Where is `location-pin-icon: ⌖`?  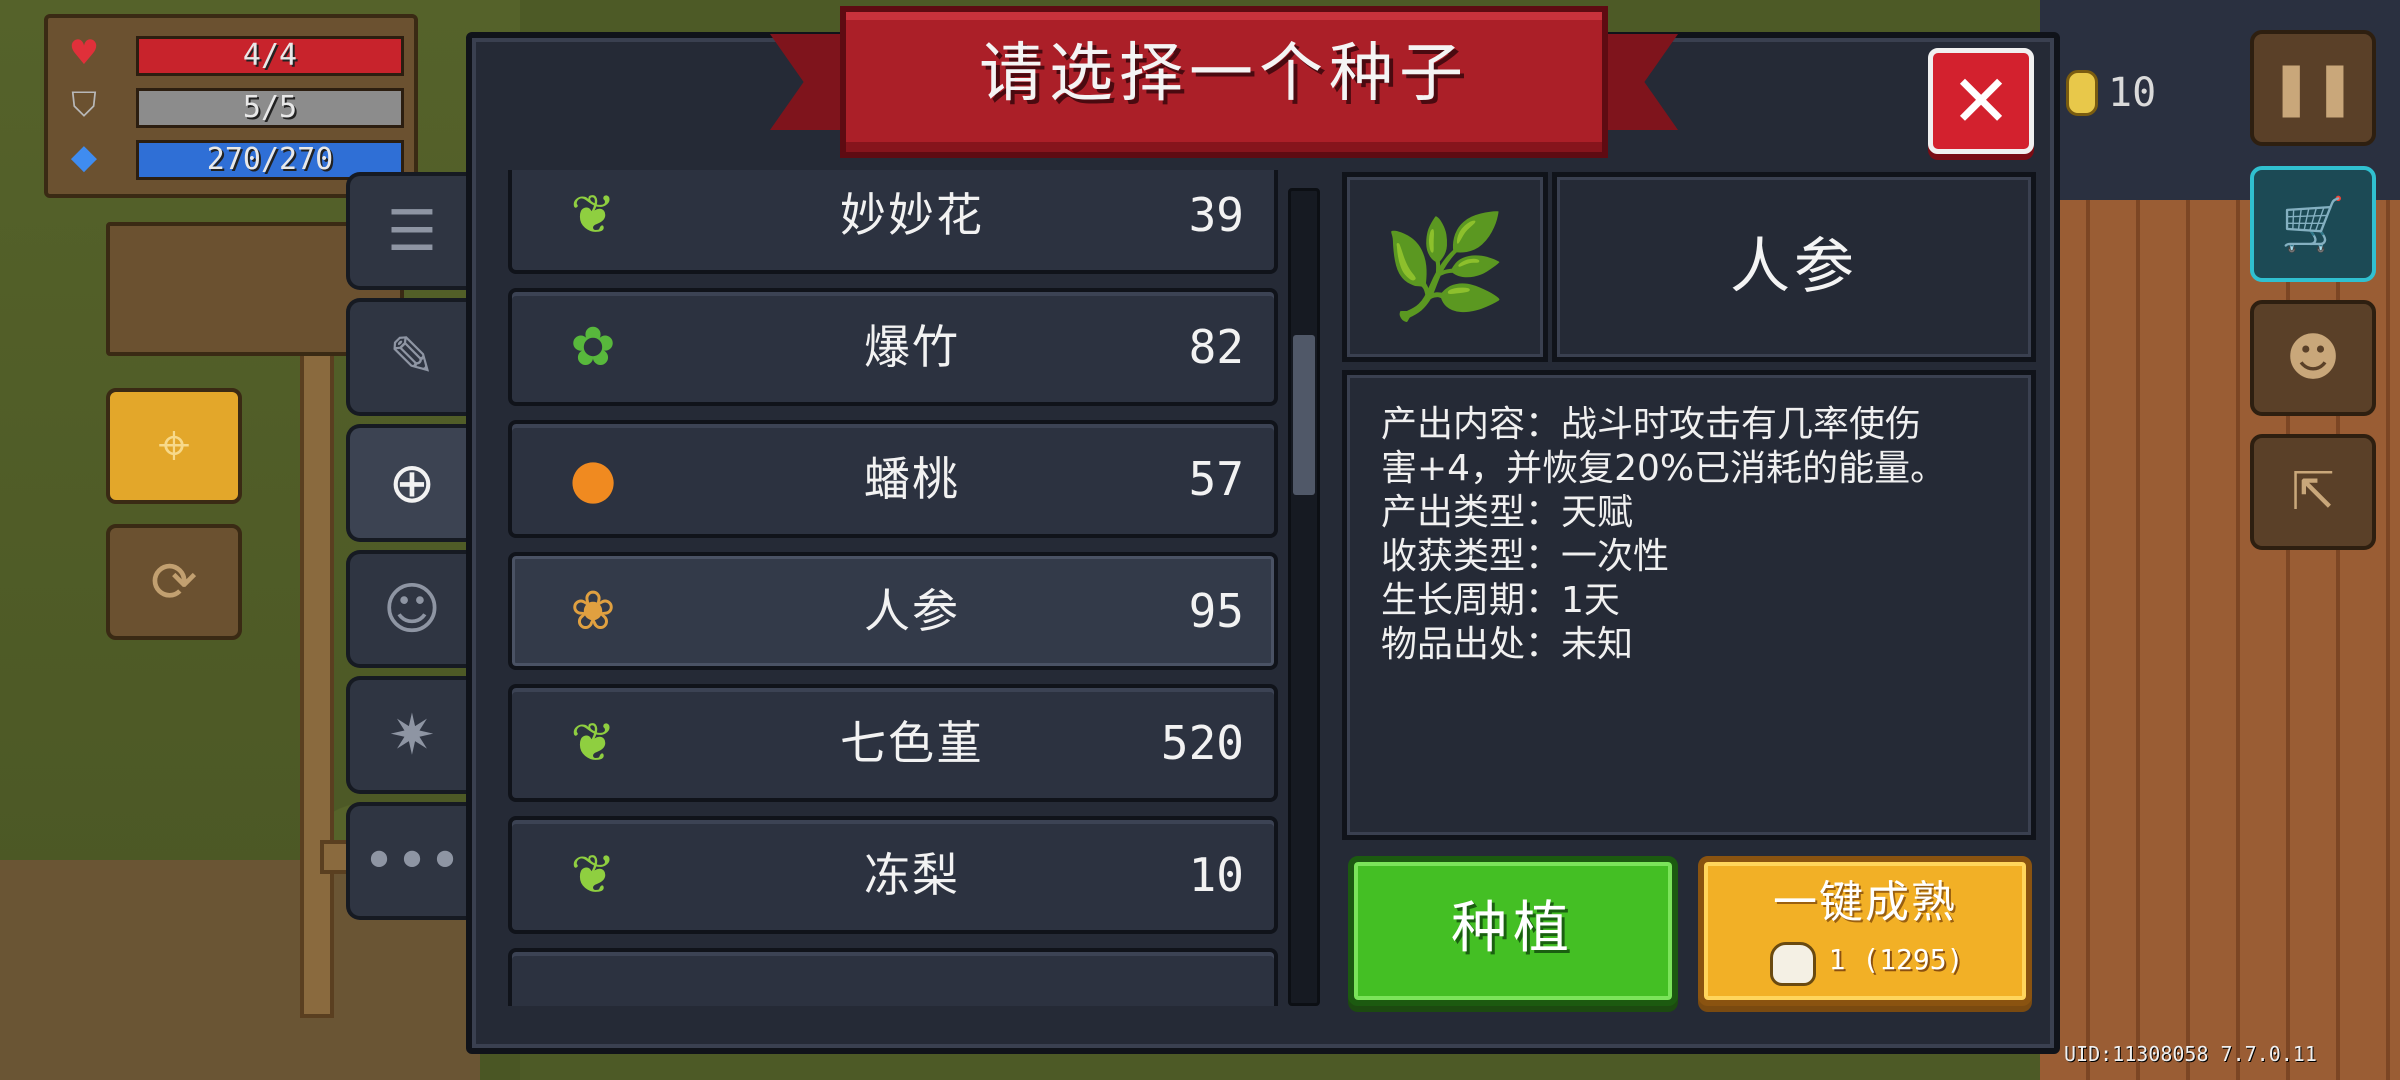
location-pin-icon: ⌖ is located at coordinates (174, 445).